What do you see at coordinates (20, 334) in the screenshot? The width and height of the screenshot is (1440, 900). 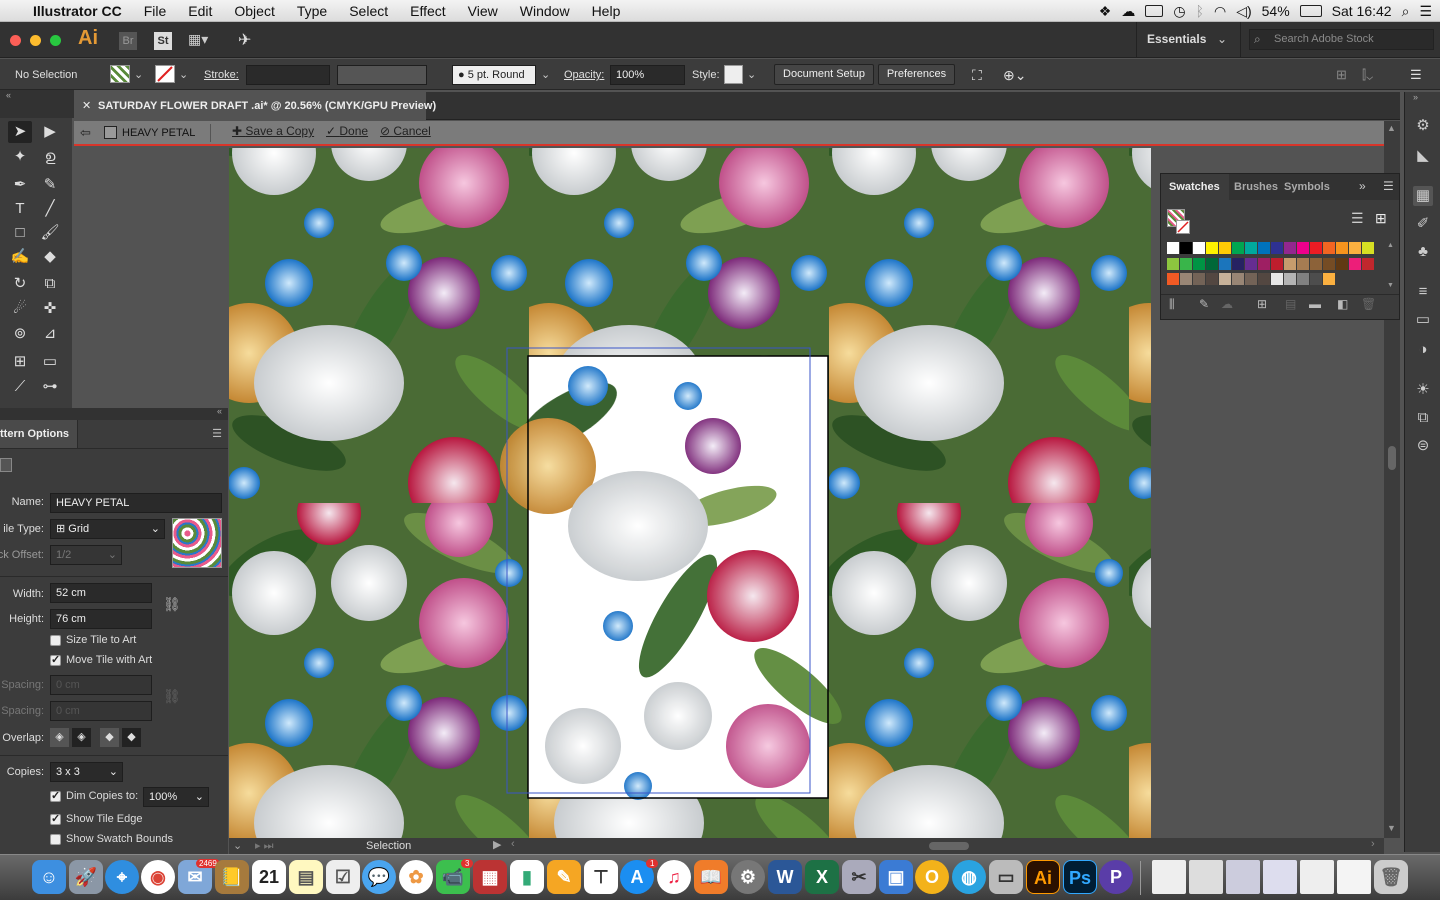 I see `shape-builder-tool-icon: ⊚` at bounding box center [20, 334].